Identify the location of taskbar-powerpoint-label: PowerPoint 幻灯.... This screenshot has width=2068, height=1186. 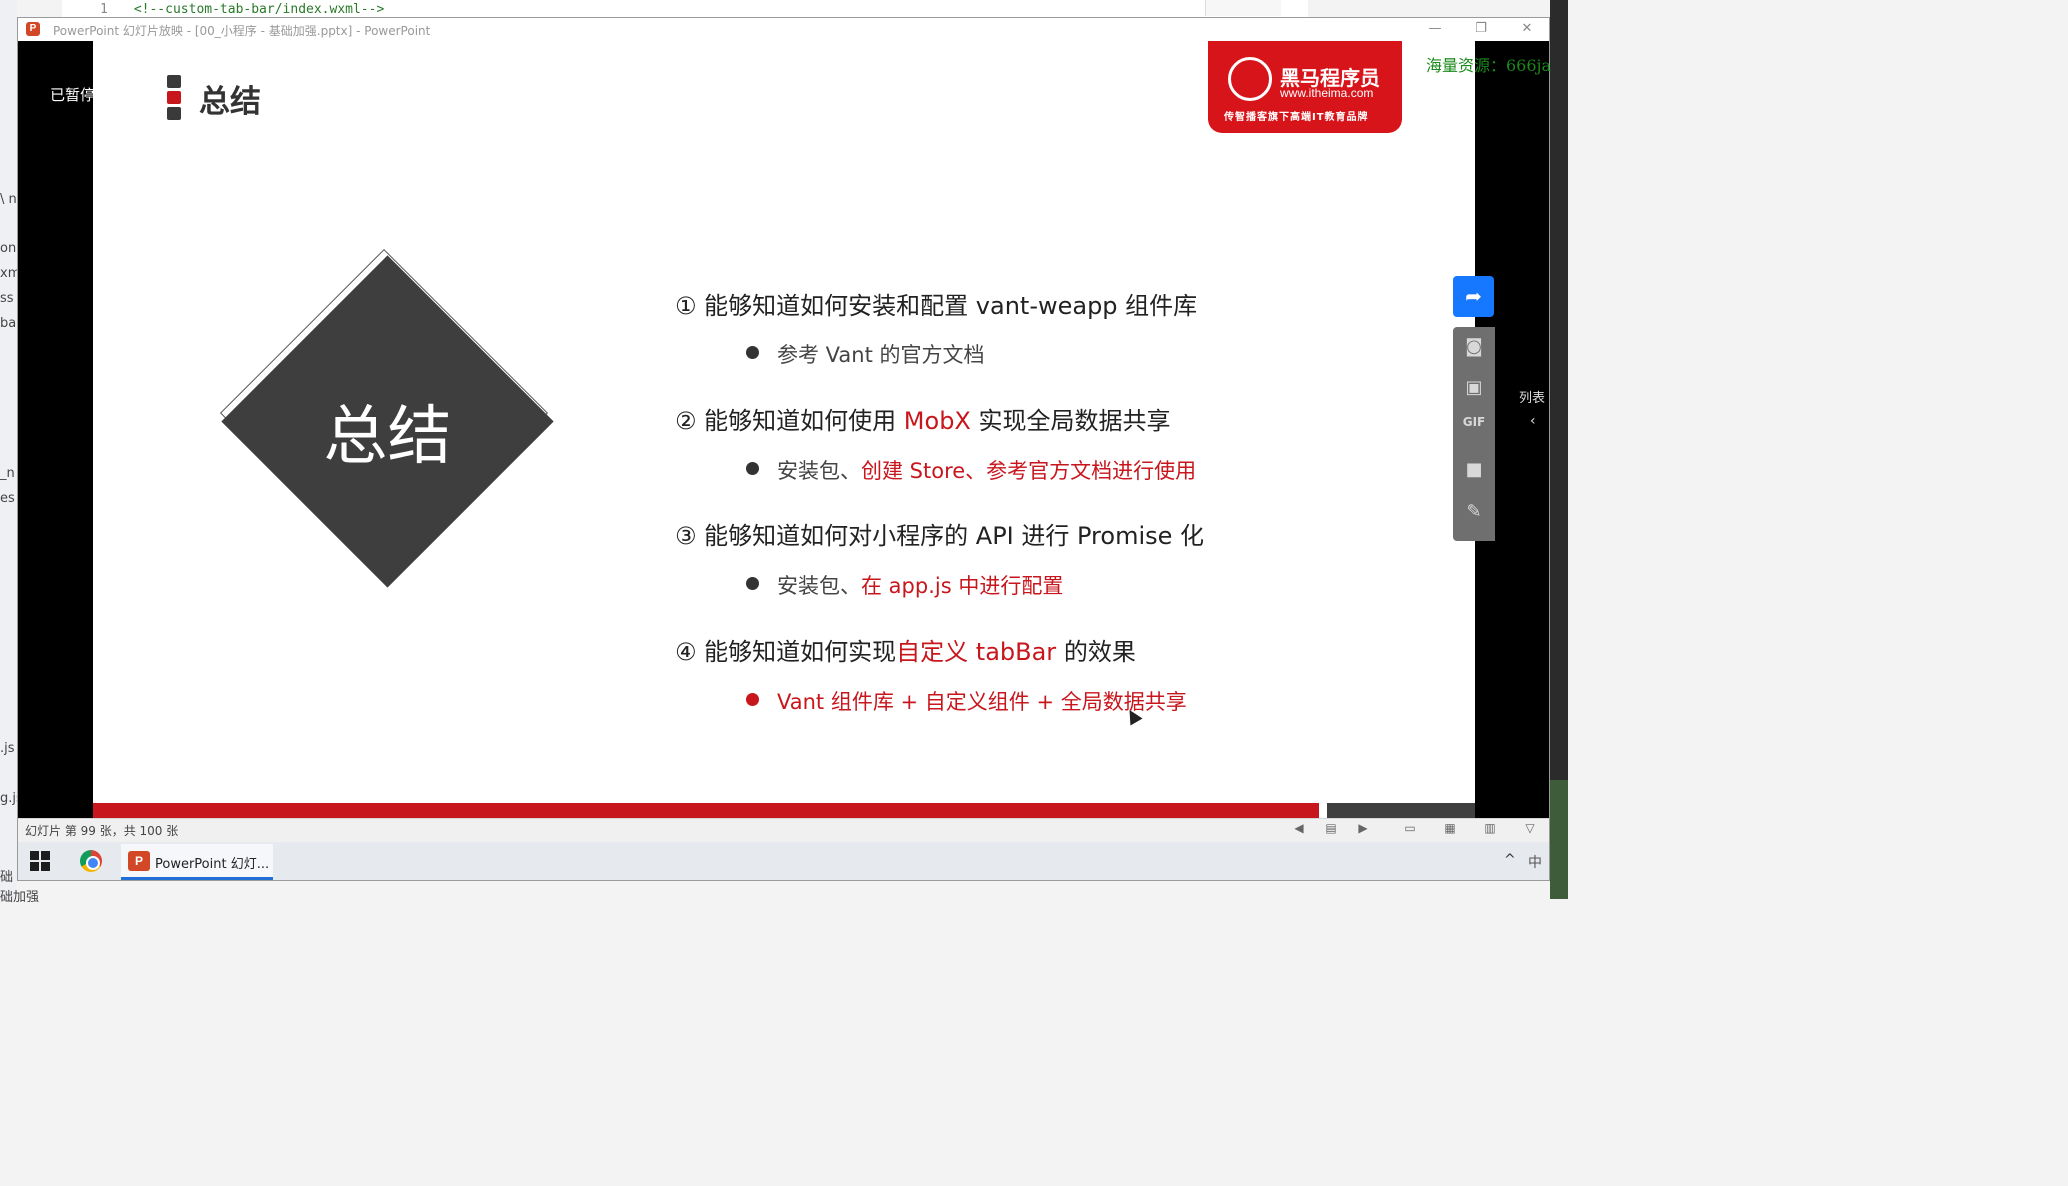
(212, 864).